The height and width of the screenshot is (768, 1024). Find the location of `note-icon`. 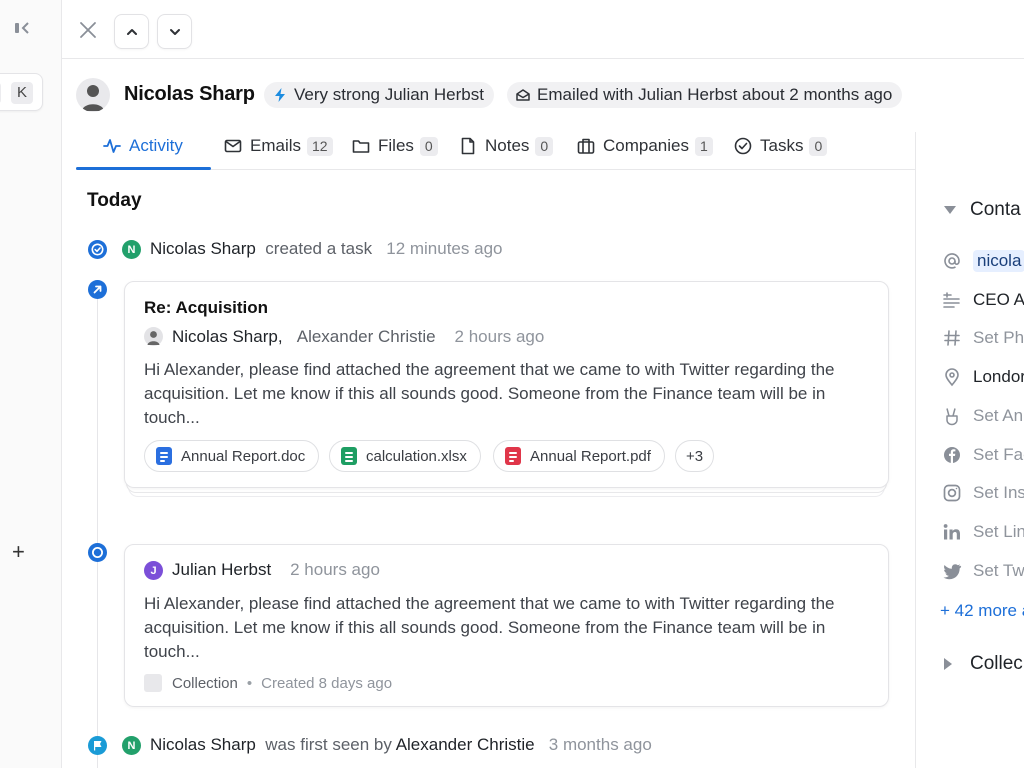

note-icon is located at coordinates (468, 146).